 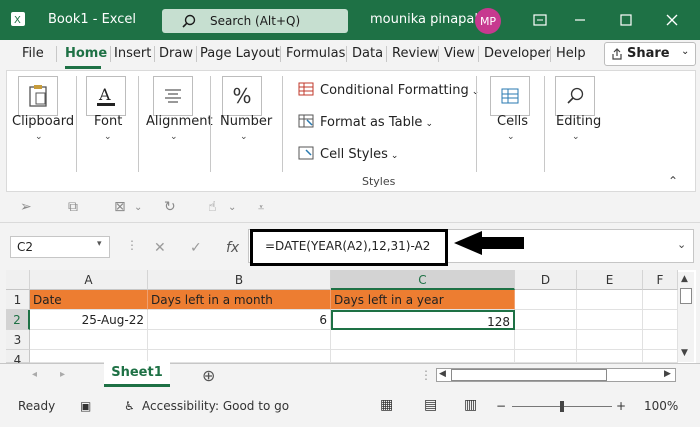 What do you see at coordinates (18, 320) in the screenshot?
I see `row-header-2: 2` at bounding box center [18, 320].